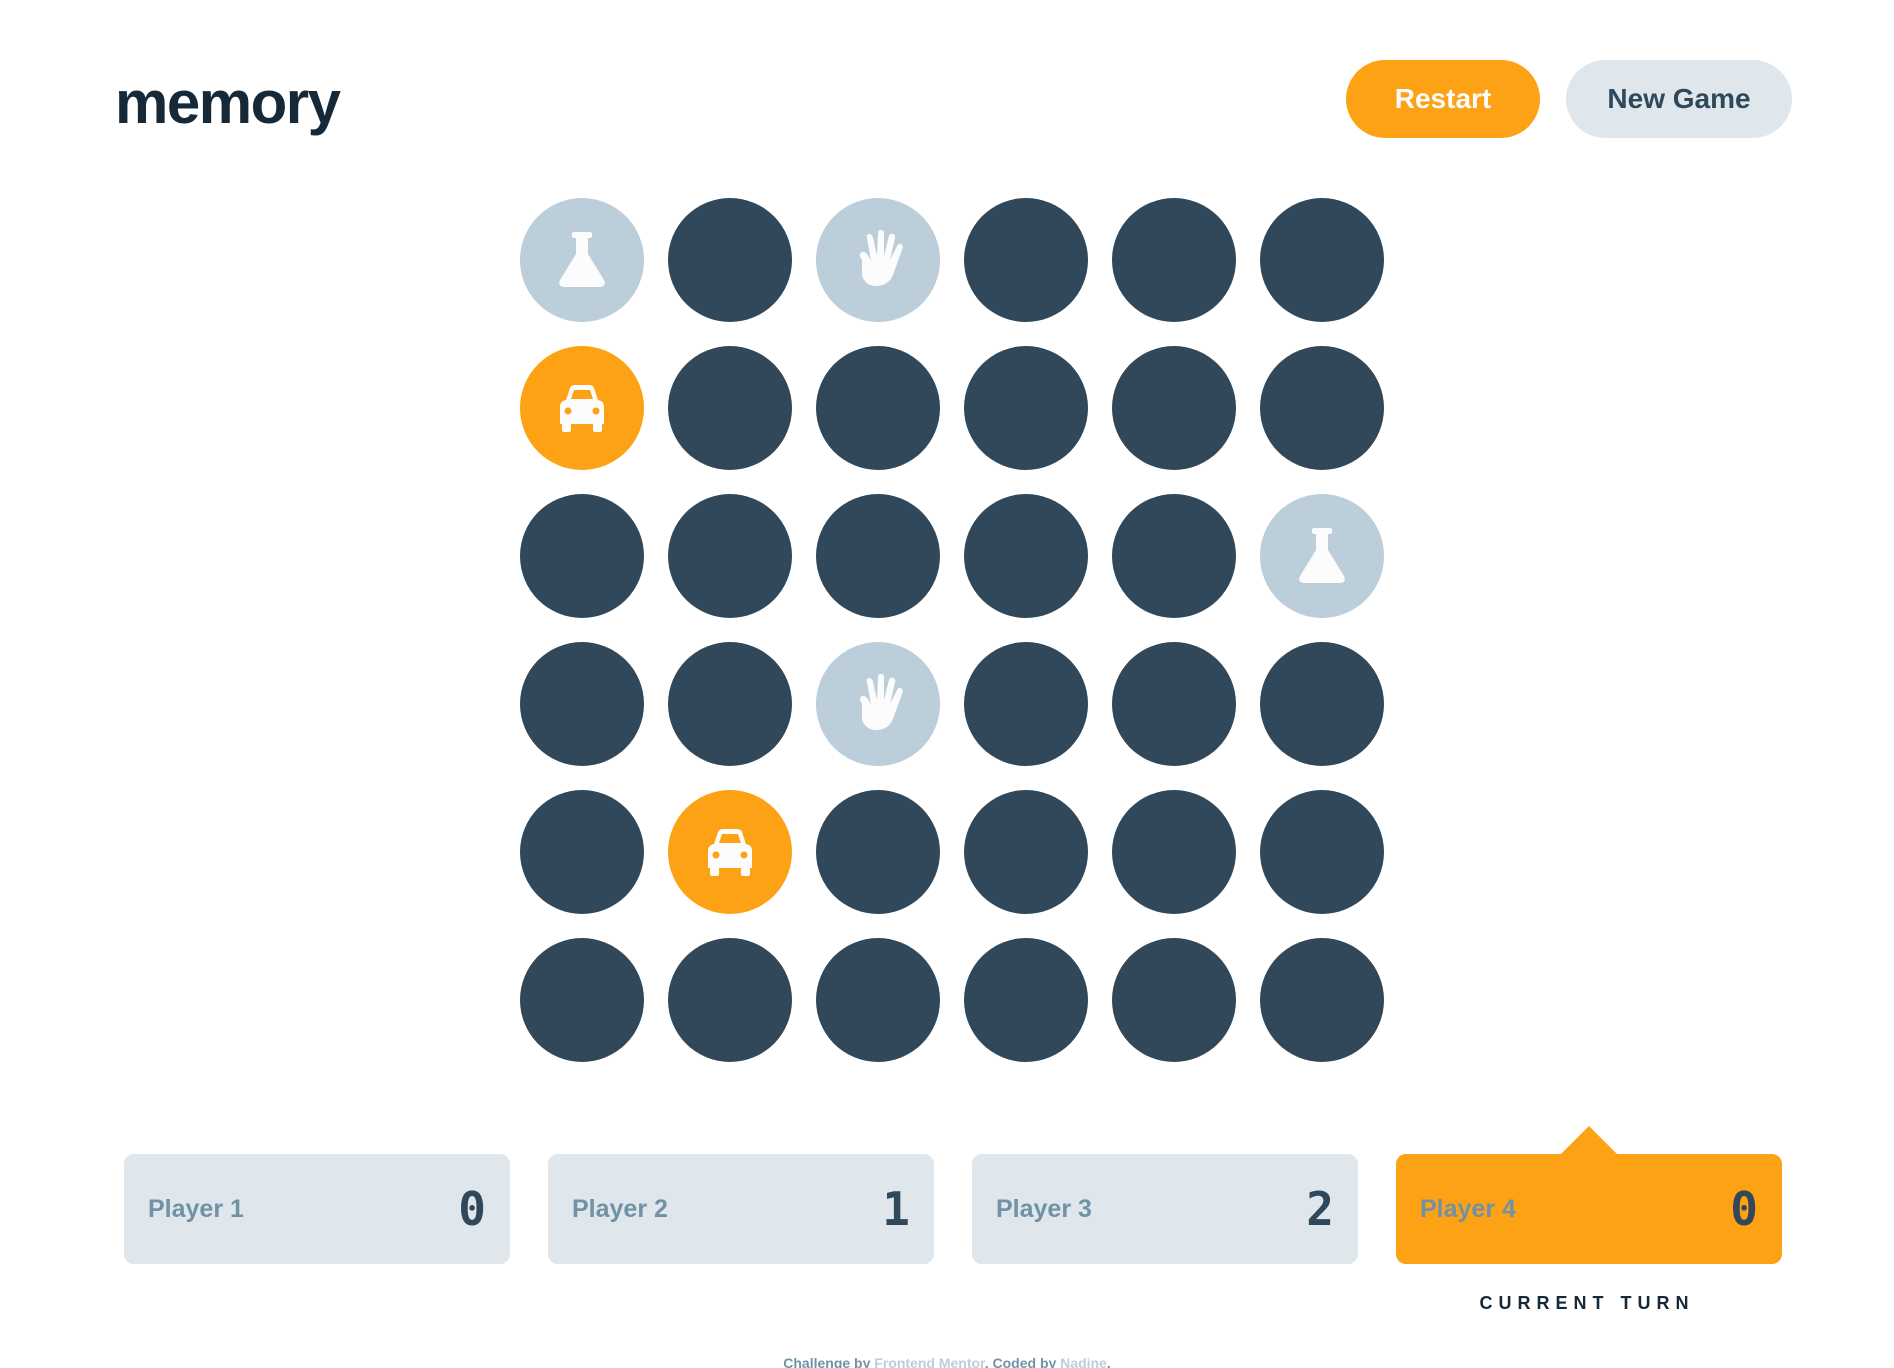  I want to click on current-turn-label: CURRENT TURN, so click(1587, 1303).